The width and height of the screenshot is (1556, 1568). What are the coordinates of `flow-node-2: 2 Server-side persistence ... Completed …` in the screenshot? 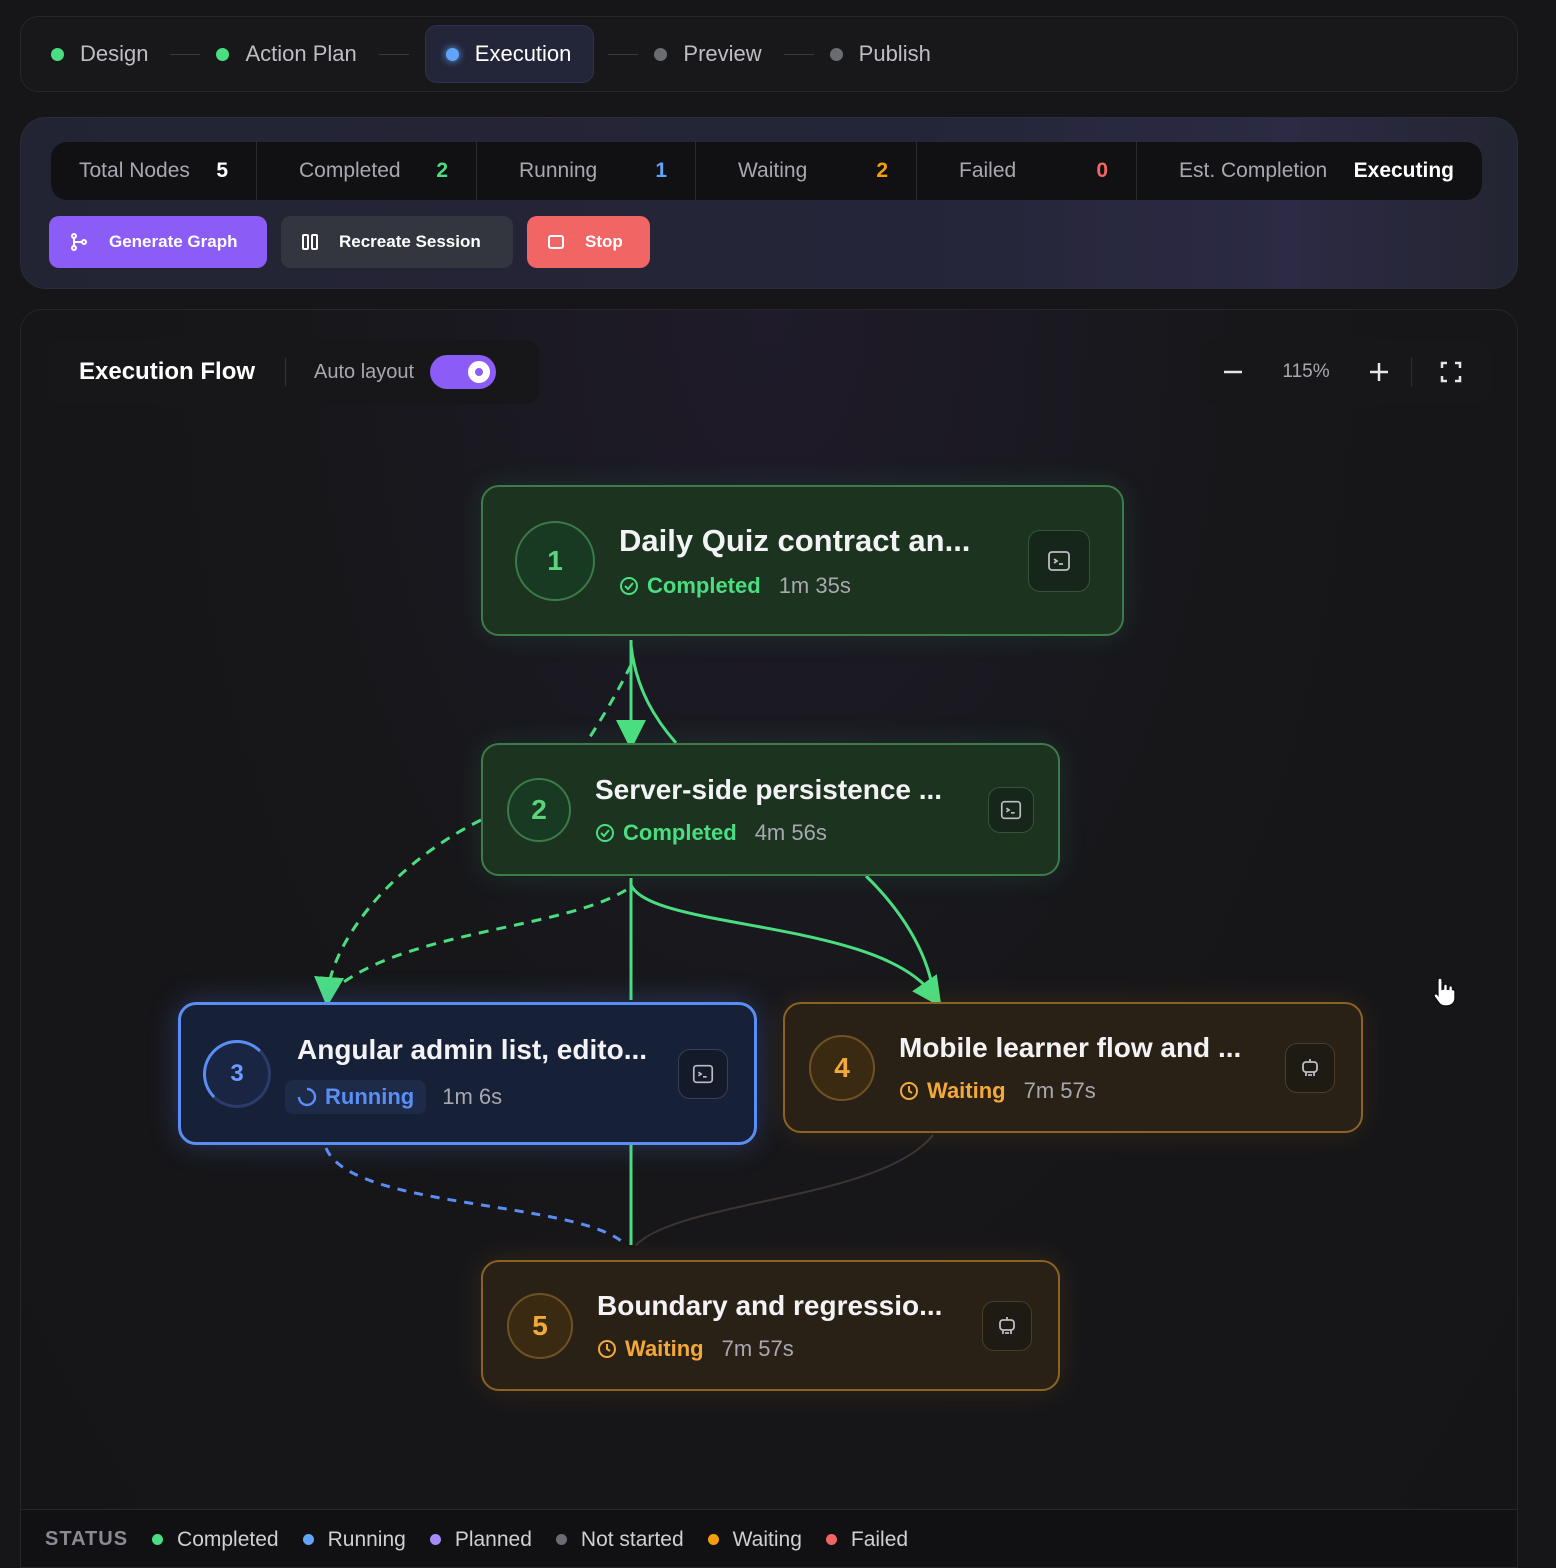 It's located at (770, 809).